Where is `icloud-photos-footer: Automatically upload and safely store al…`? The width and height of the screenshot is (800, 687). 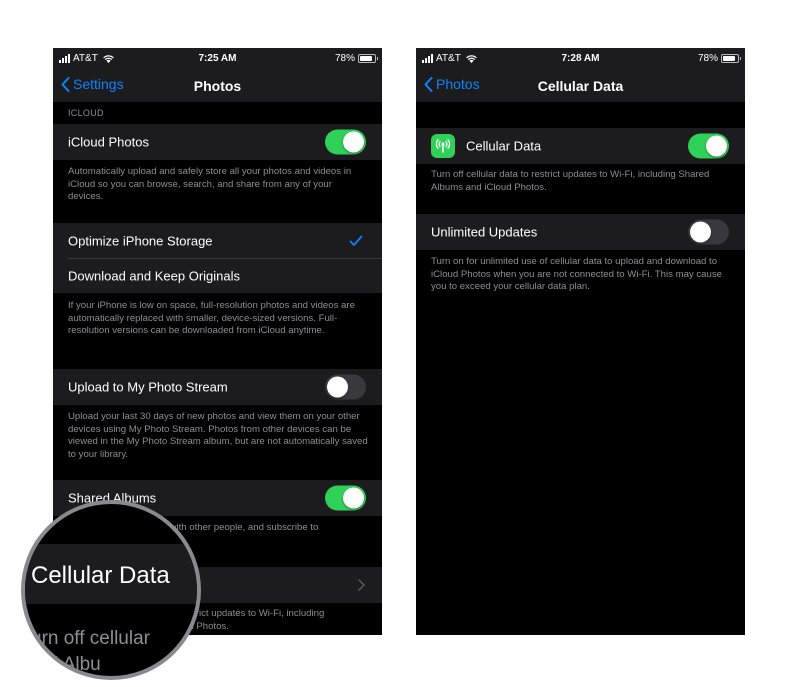 icloud-photos-footer: Automatically upload and safely store al… is located at coordinates (210, 184).